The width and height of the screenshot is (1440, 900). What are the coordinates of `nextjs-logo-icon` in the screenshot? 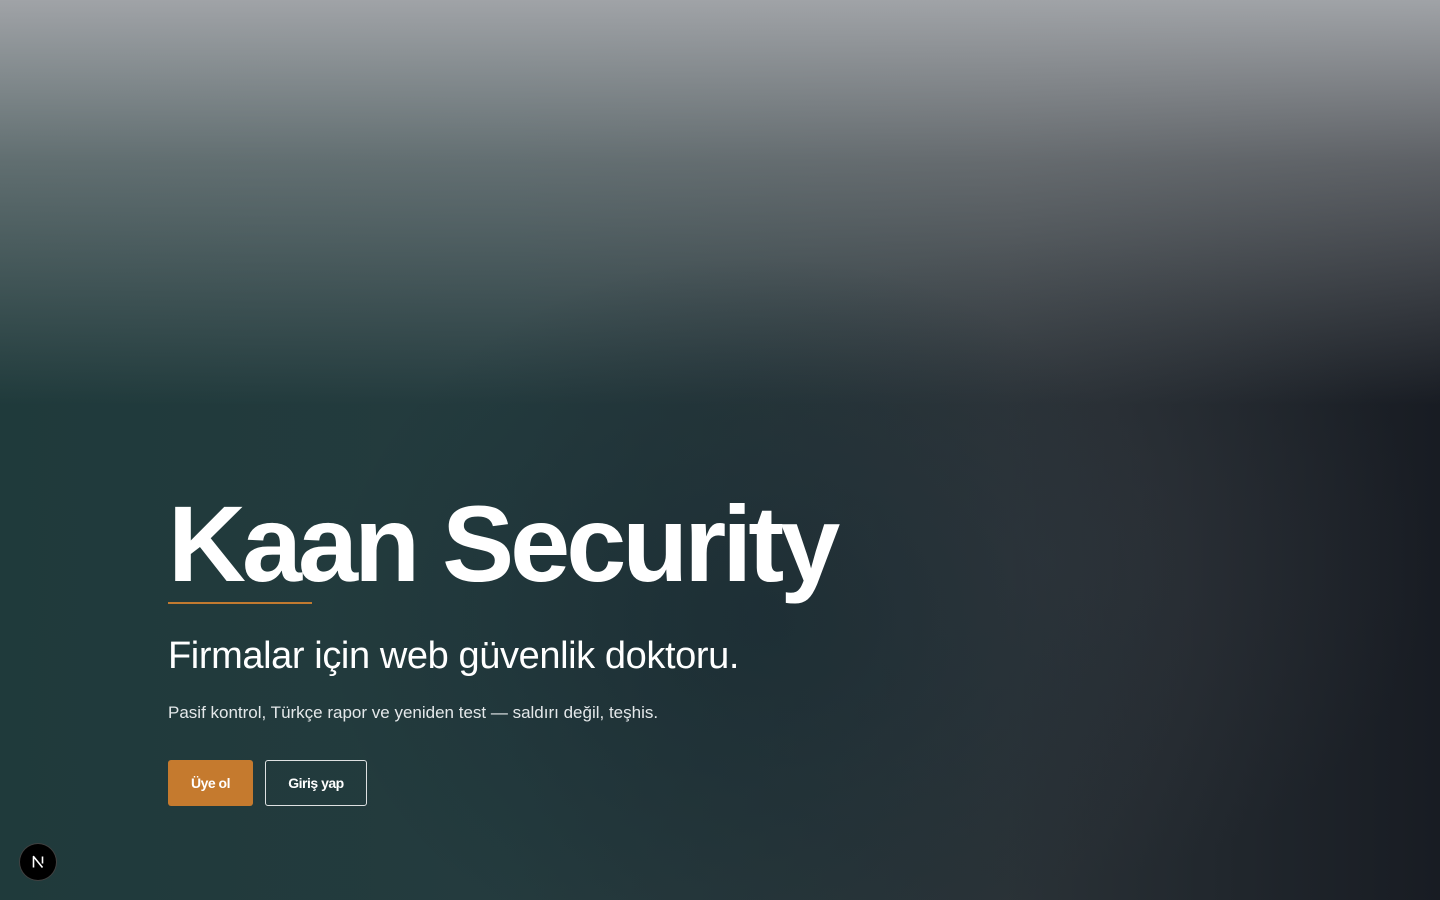 It's located at (38, 862).